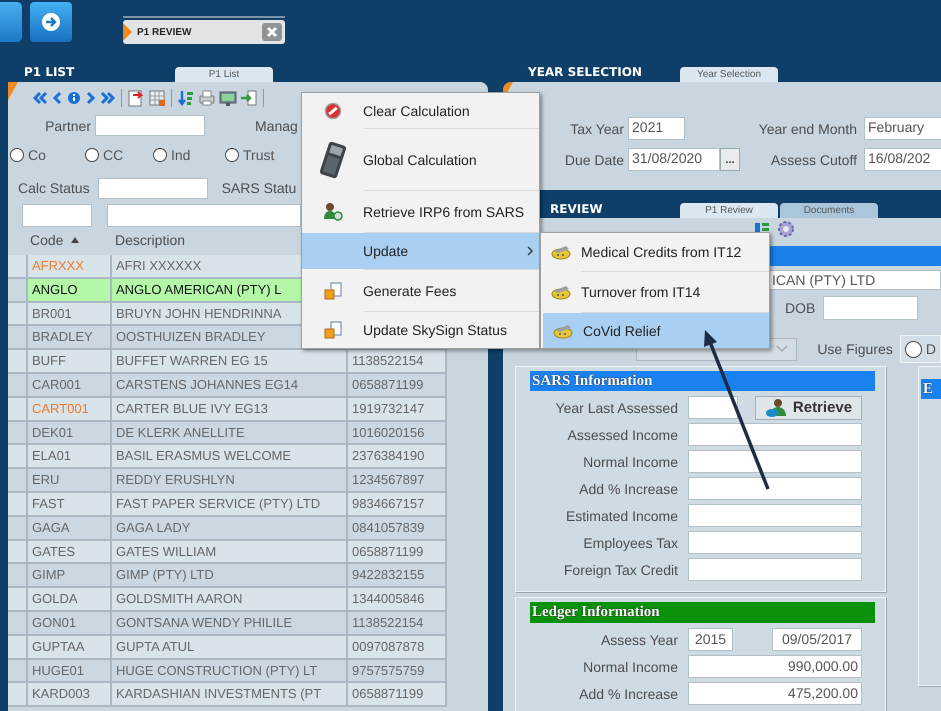 The height and width of the screenshot is (711, 941). I want to click on table-cell: 1919732147, so click(397, 410).